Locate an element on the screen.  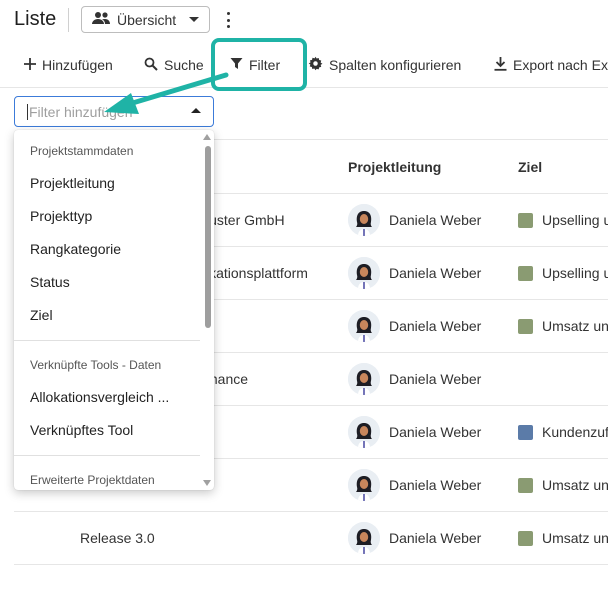
annotation-arrow is located at coordinates (166, 93).